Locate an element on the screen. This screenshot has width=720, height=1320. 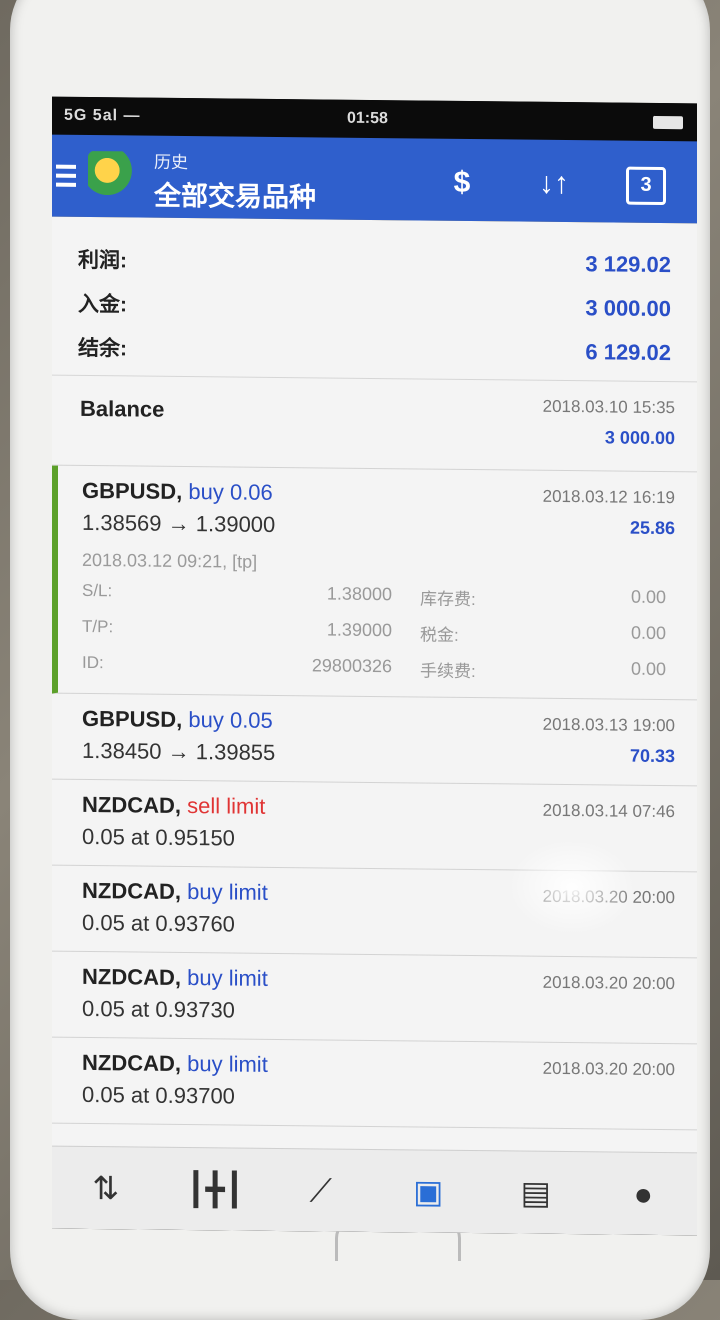
news-icon: ▤ is located at coordinates (536, 1192).